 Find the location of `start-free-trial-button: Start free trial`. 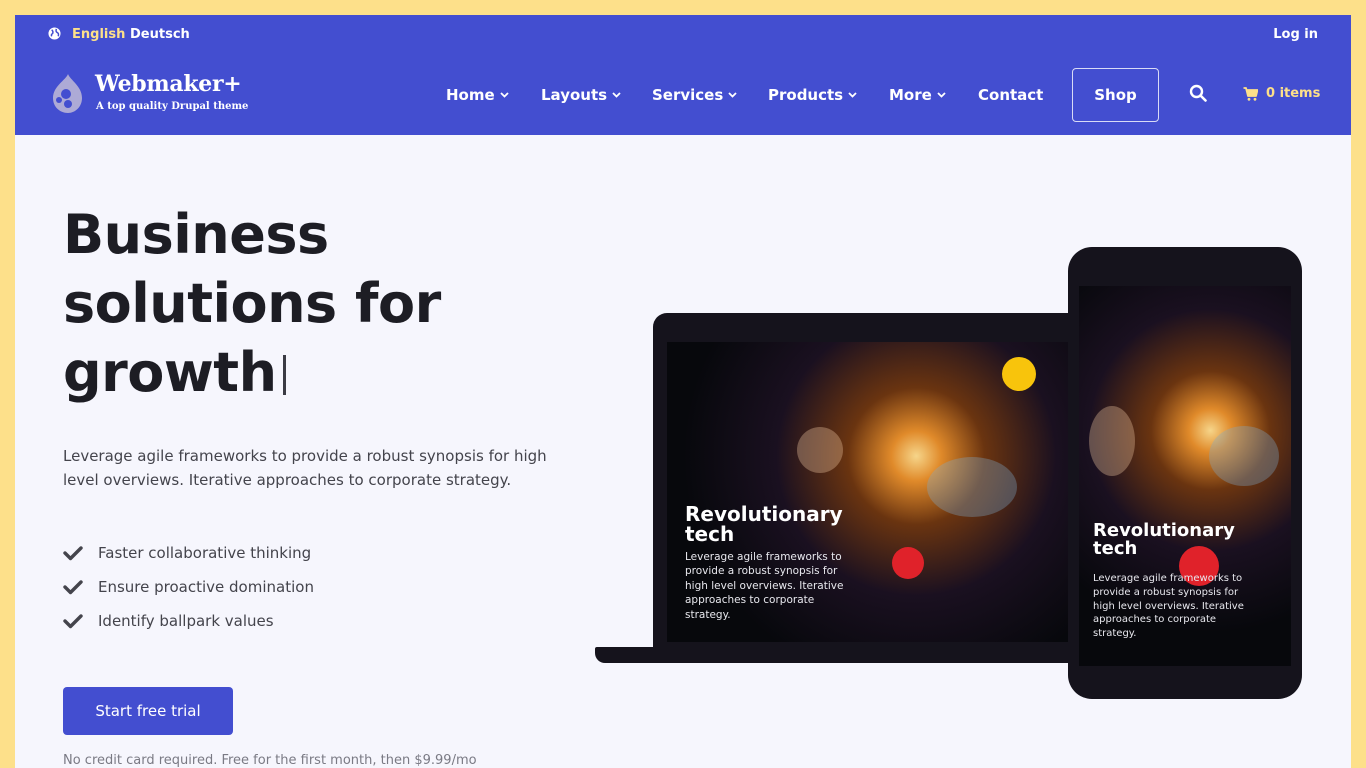

start-free-trial-button: Start free trial is located at coordinates (148, 711).